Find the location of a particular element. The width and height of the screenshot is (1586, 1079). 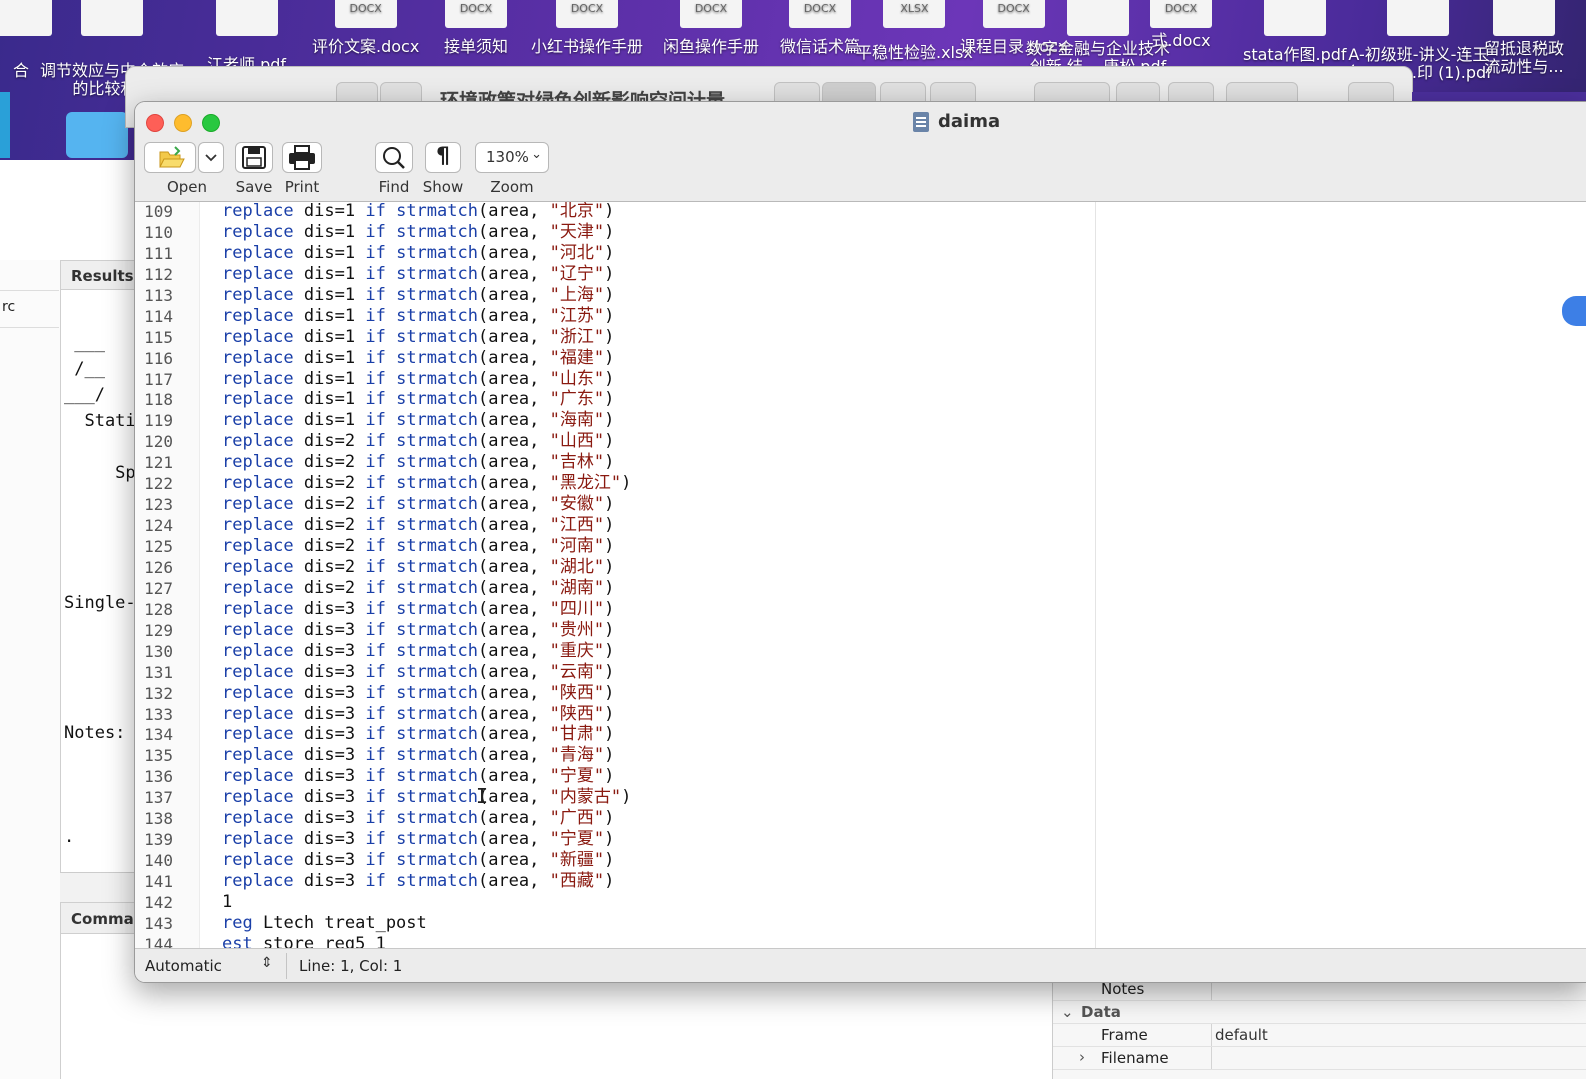

area-name: 内蒙古 is located at coordinates (585, 797).